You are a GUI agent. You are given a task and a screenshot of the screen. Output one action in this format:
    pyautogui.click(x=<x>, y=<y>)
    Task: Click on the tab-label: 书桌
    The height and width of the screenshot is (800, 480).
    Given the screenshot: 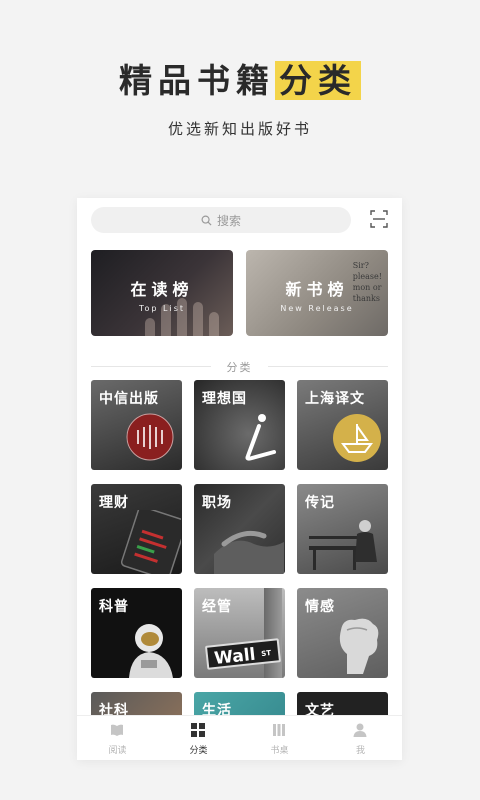 What is the action you would take?
    pyautogui.click(x=279, y=751)
    